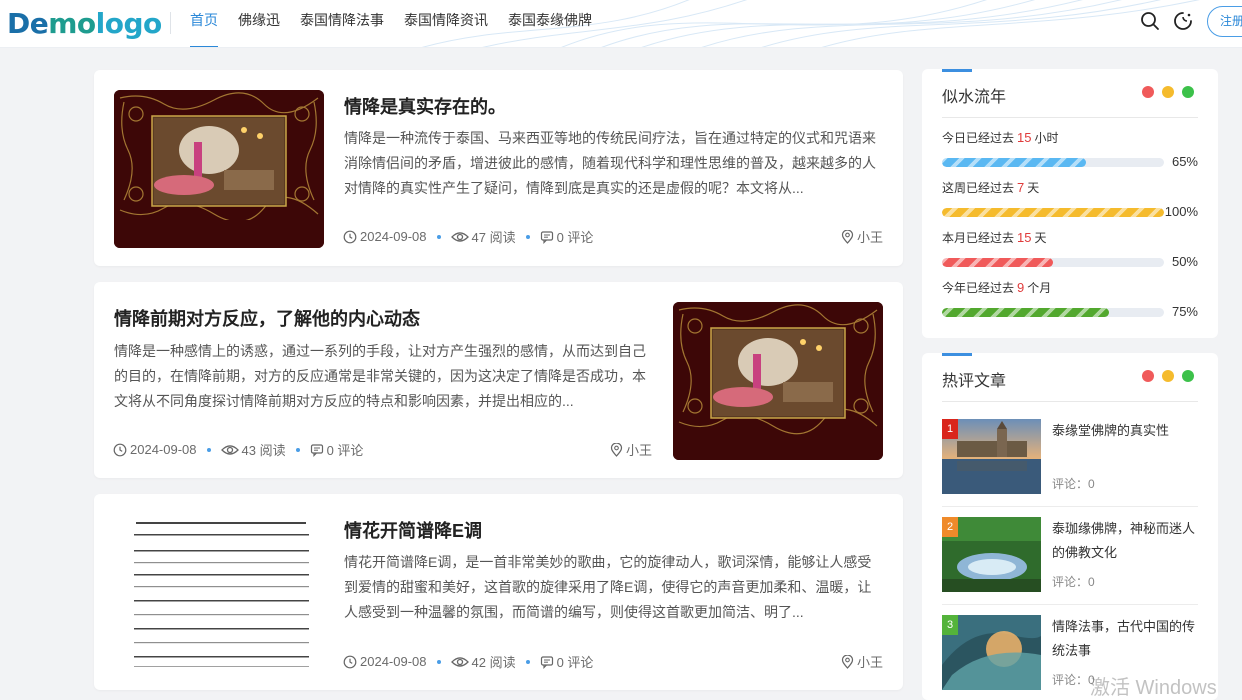 The image size is (1242, 700). What do you see at coordinates (1053, 162) in the screenshot?
I see `progress-bar-today` at bounding box center [1053, 162].